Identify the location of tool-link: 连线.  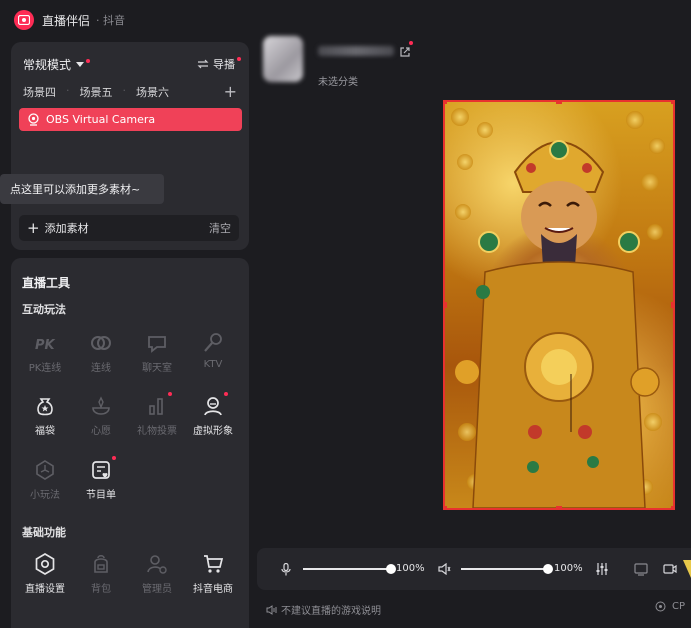
(101, 352).